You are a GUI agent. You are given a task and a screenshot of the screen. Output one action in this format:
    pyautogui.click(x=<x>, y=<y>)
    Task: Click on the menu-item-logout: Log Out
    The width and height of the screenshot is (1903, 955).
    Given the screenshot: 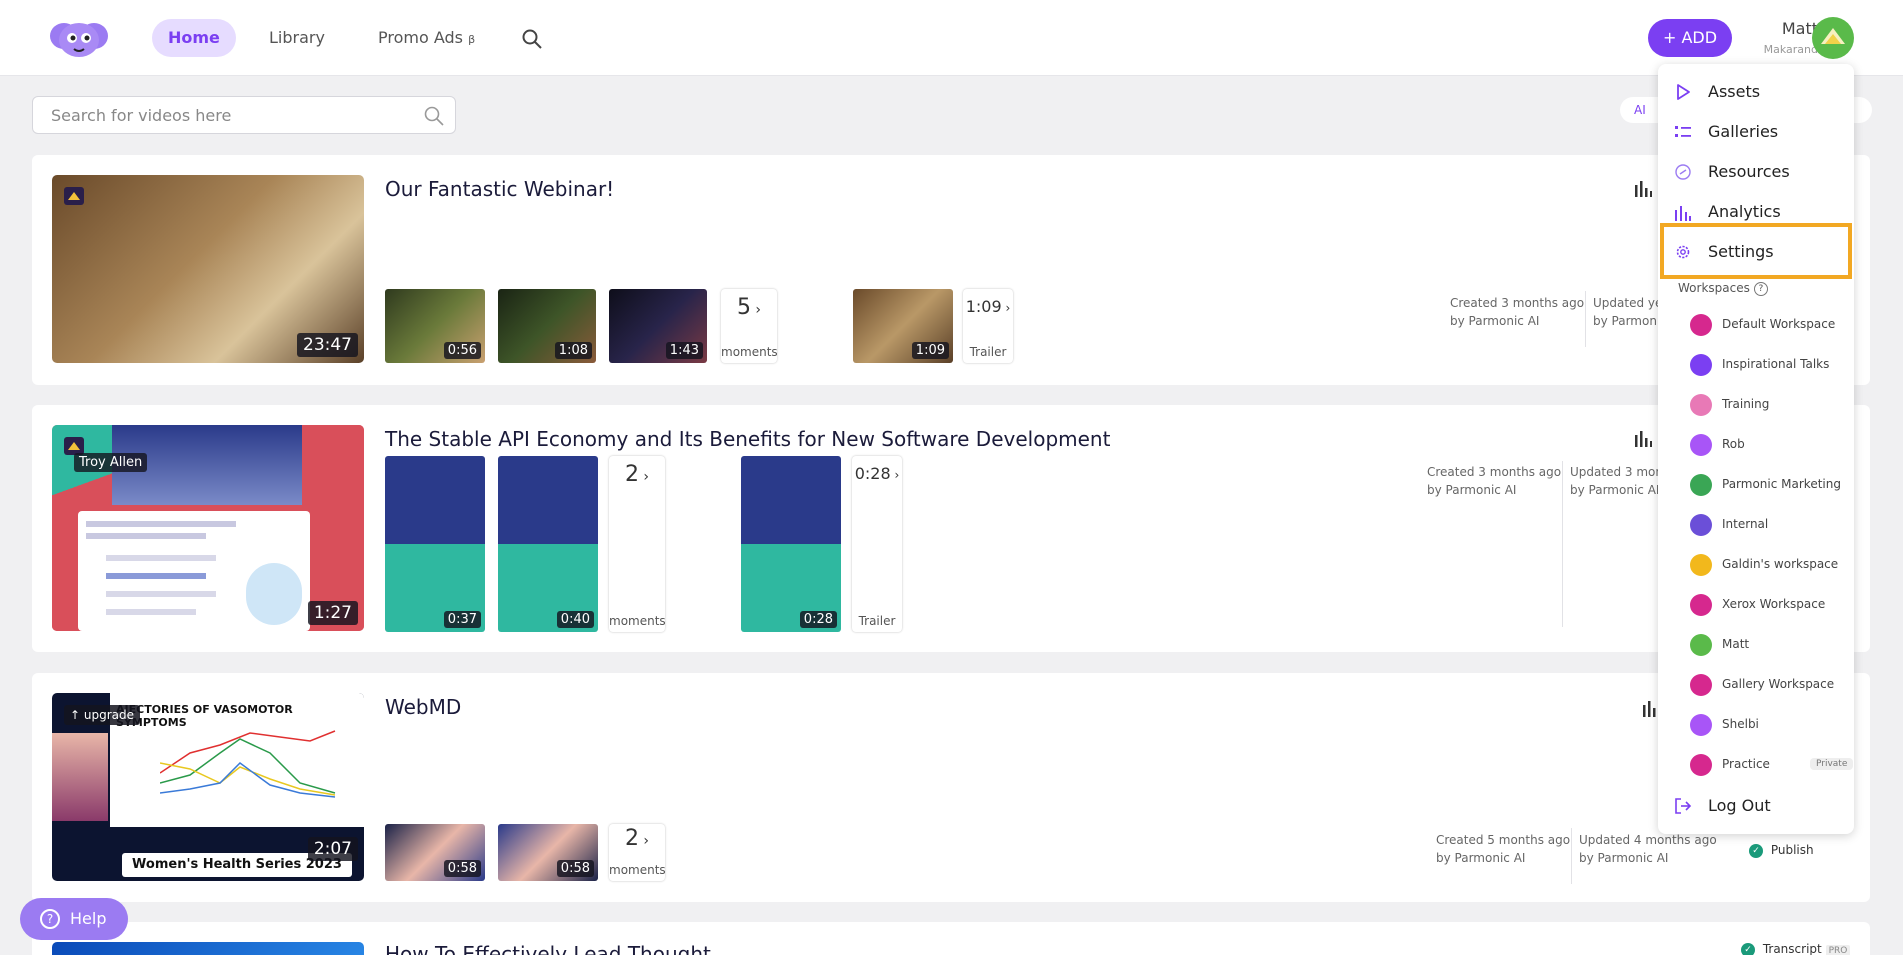 What is the action you would take?
    pyautogui.click(x=1759, y=806)
    